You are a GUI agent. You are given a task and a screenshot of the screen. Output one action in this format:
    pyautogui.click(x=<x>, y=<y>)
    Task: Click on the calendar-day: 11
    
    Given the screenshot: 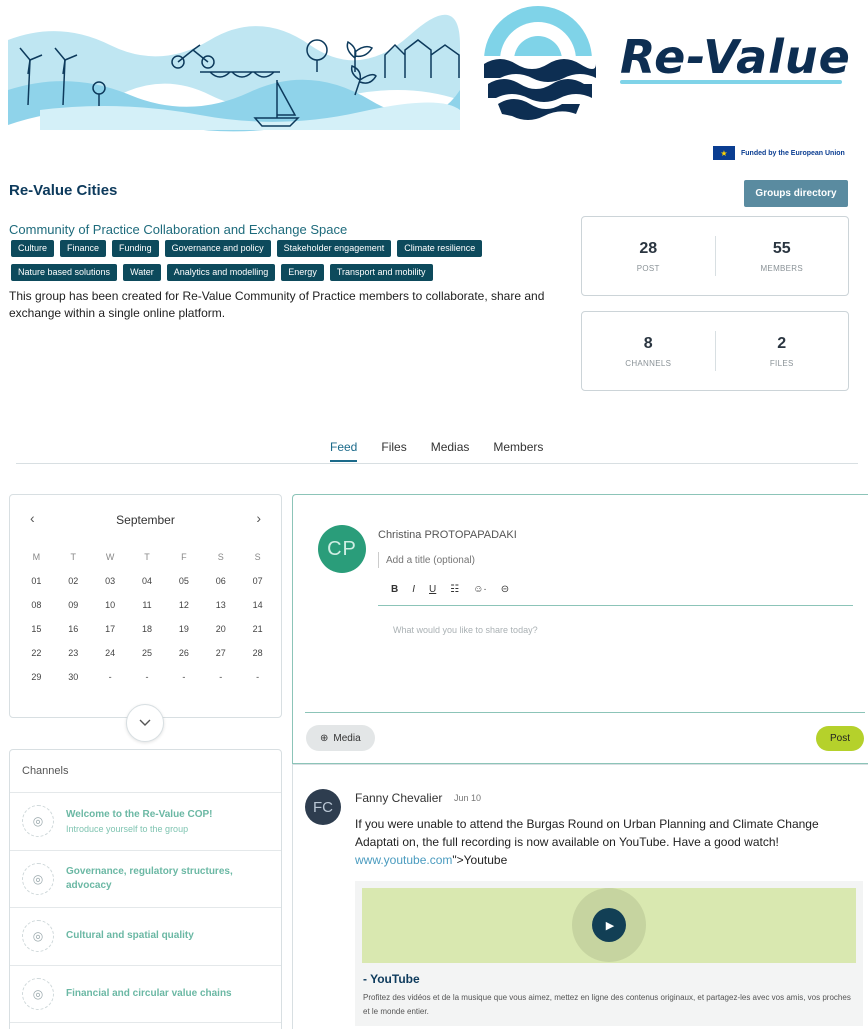 What is the action you would take?
    pyautogui.click(x=147, y=605)
    